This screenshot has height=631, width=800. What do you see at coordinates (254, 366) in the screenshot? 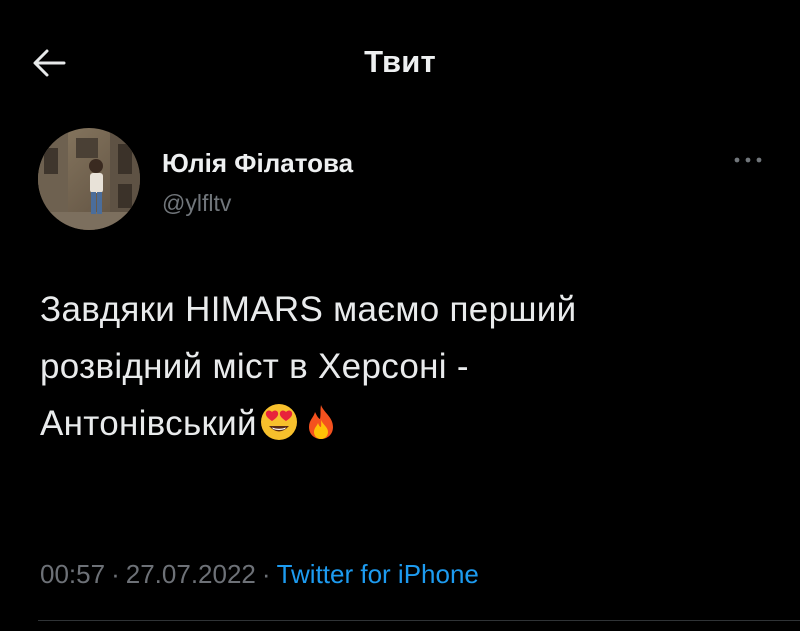
I see `tweet-text-line: розвідний міст в Херсоні -` at bounding box center [254, 366].